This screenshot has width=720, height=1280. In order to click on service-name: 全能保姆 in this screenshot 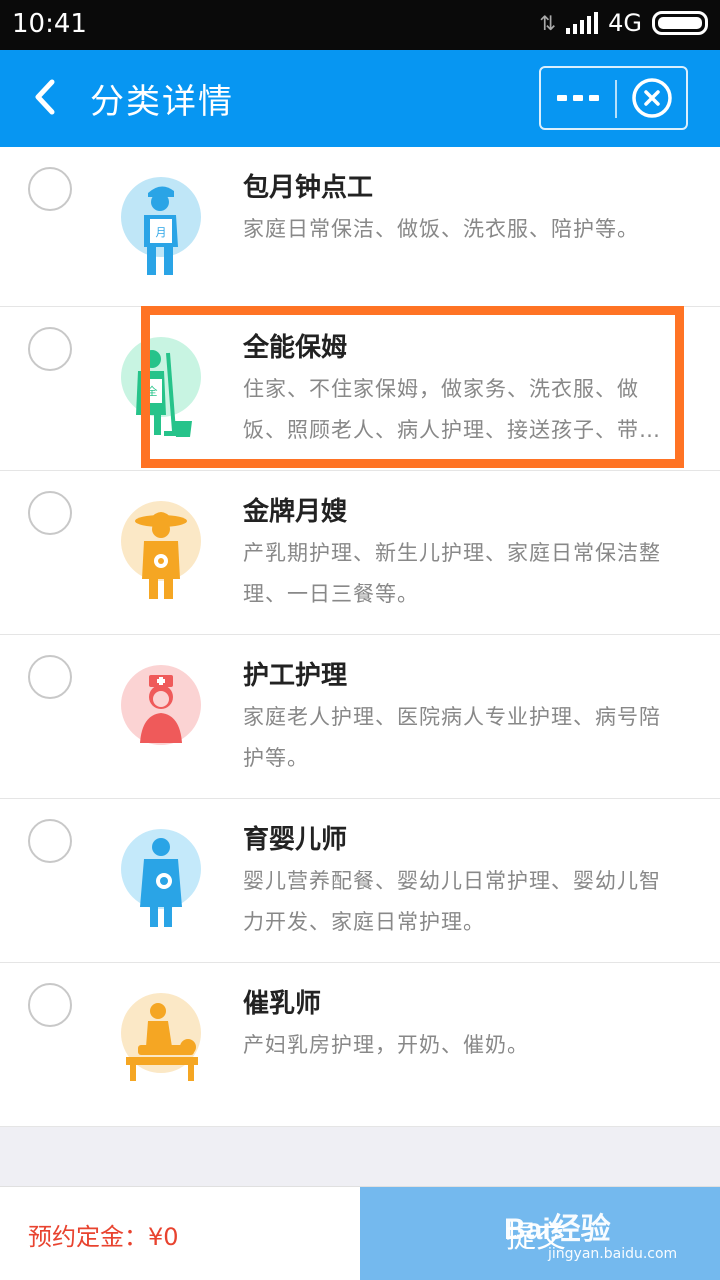, I will do `click(295, 348)`.